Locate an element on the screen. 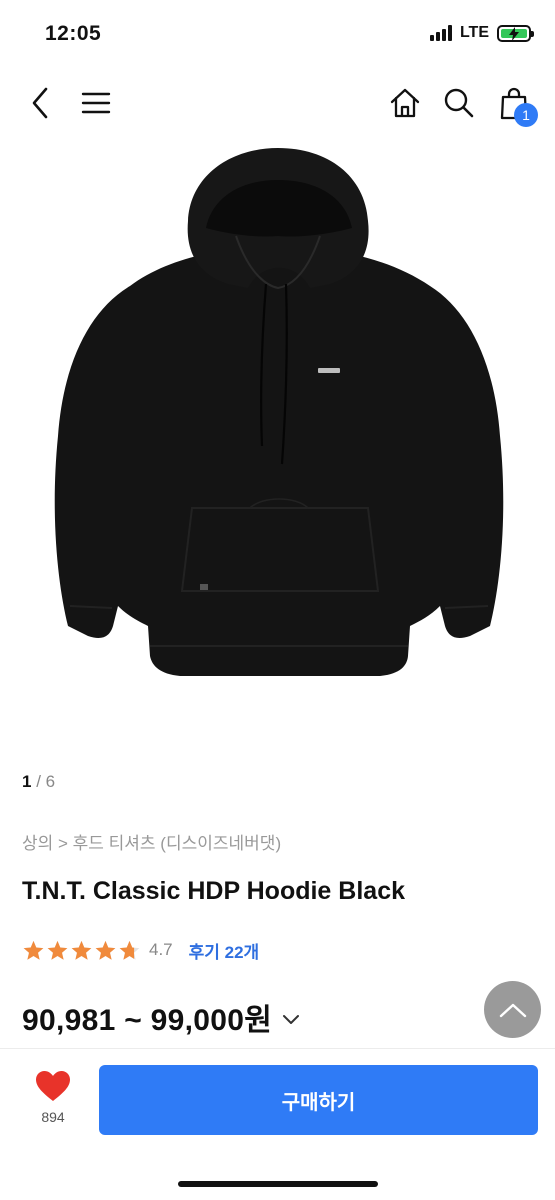  search-button is located at coordinates (459, 103).